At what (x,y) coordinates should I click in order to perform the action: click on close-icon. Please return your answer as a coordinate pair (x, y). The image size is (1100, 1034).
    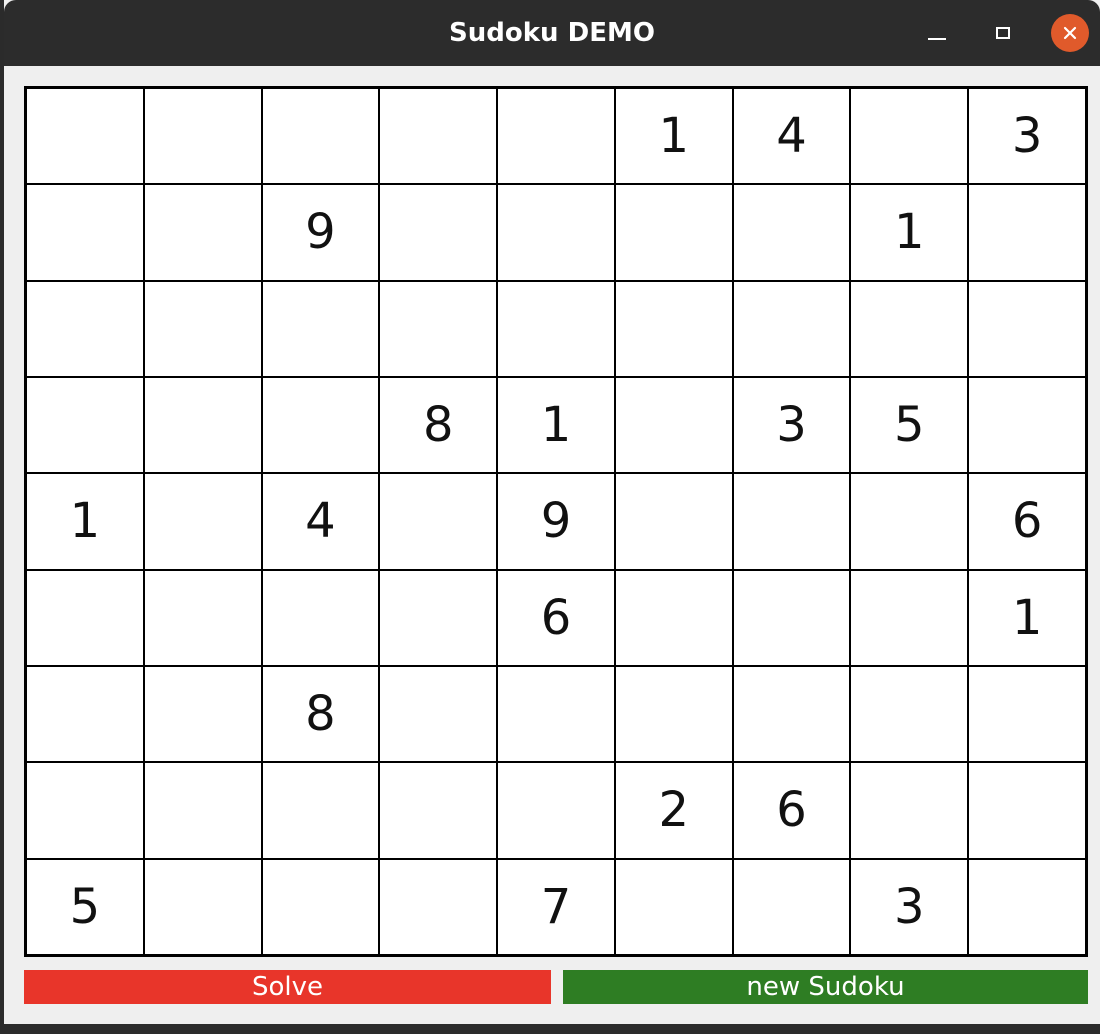
    Looking at the image, I should click on (1070, 33).